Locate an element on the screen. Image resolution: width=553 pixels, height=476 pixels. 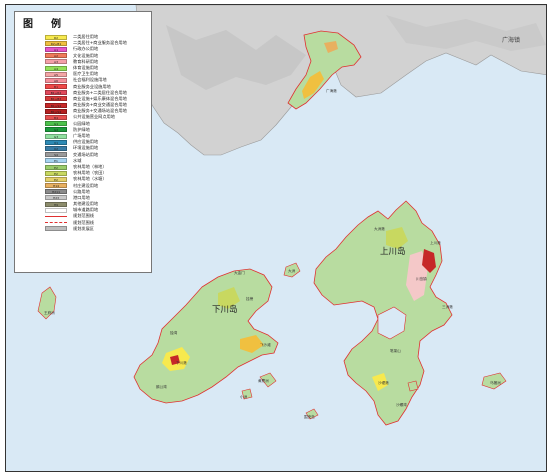
legend-swatch: B1+R2 is located at coordinates (56, 93).